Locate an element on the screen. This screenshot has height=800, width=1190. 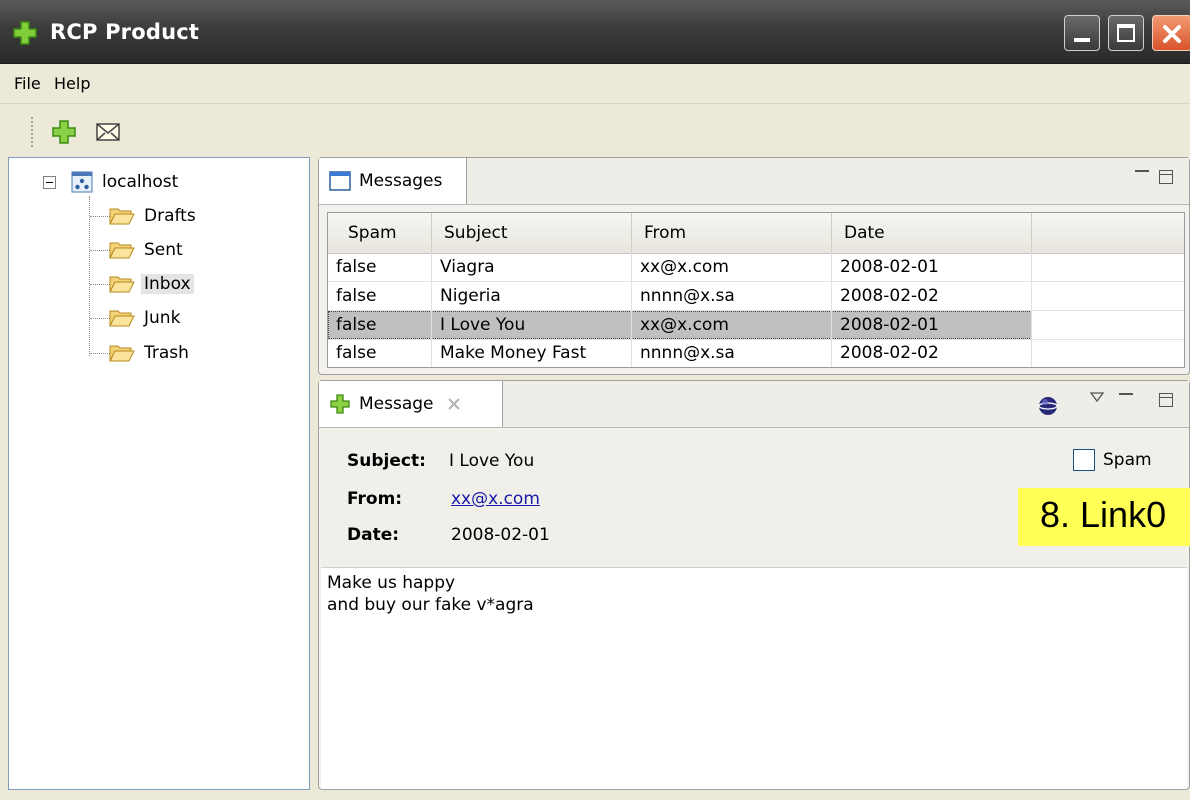
column-header-subject: Subject is located at coordinates (532, 233).